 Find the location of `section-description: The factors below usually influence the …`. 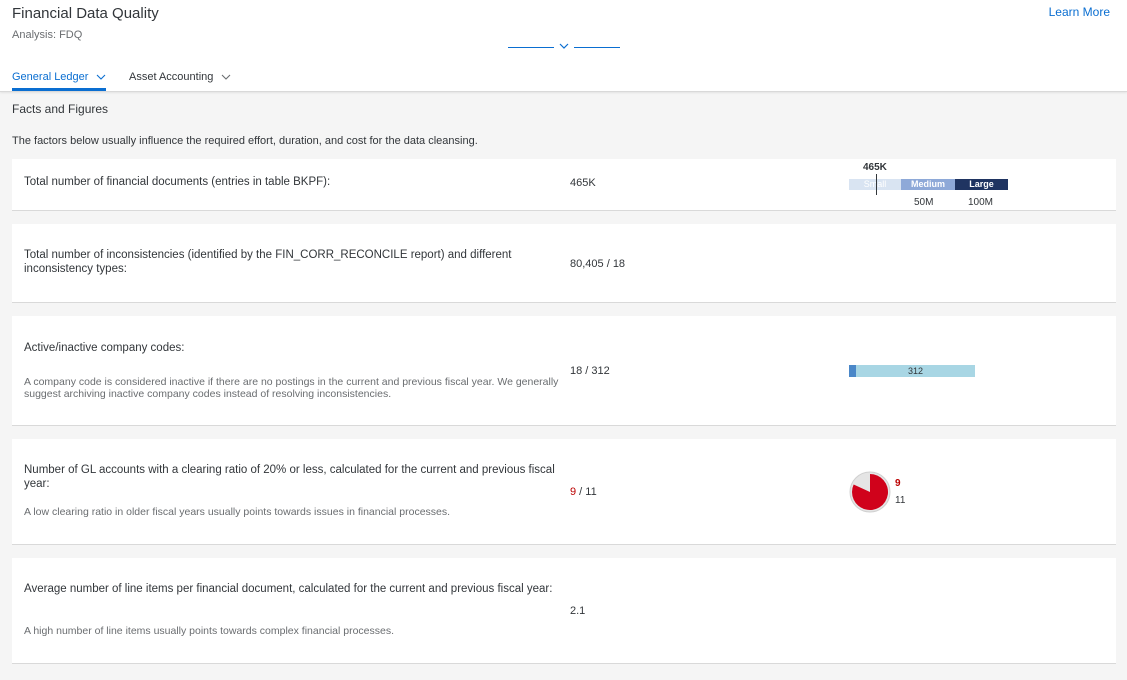

section-description: The factors below usually influence the … is located at coordinates (245, 141).